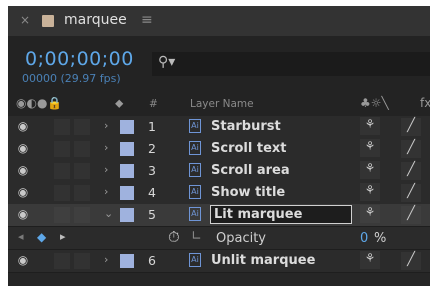 Image resolution: width=430 pixels, height=286 pixels. What do you see at coordinates (71, 78) in the screenshot?
I see `frame-rate-label: 00000 (29.97 fps)` at bounding box center [71, 78].